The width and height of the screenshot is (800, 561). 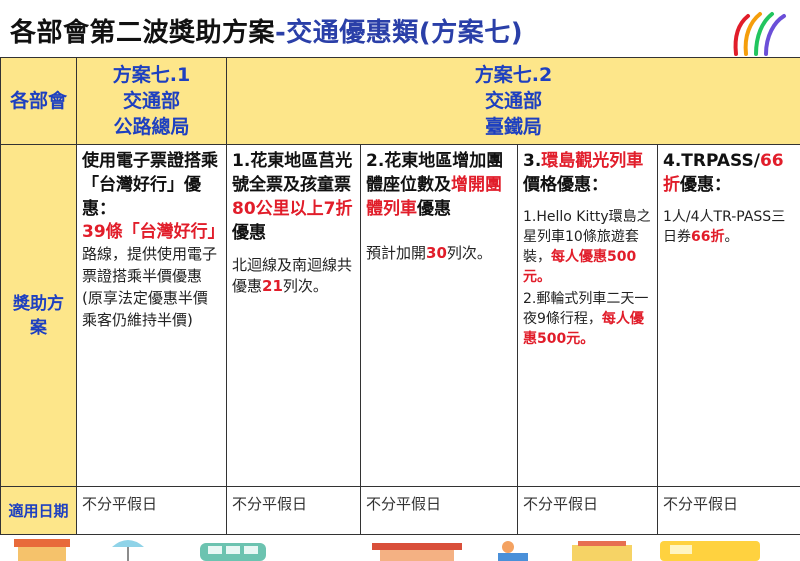 What do you see at coordinates (417, 552) in the screenshot?
I see `market-stall-icon` at bounding box center [417, 552].